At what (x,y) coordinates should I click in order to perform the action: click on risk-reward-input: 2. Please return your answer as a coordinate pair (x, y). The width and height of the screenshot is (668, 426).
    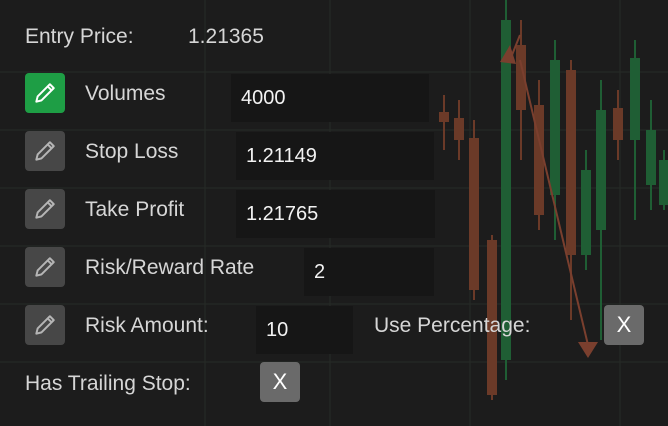
    Looking at the image, I should click on (369, 272).